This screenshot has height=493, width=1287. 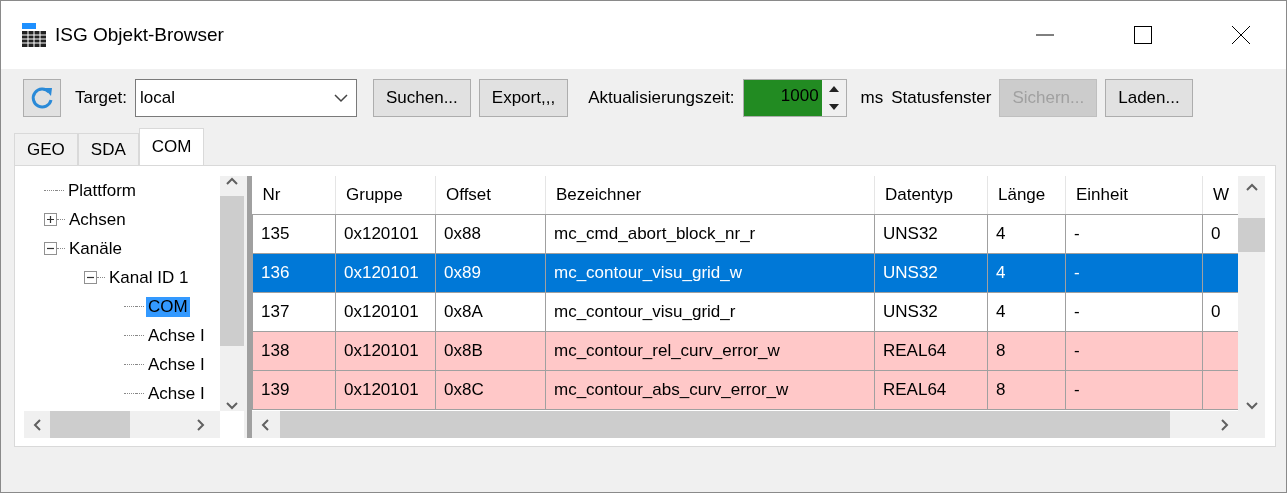 What do you see at coordinates (95, 248) in the screenshot?
I see `tree-item: Kanäle` at bounding box center [95, 248].